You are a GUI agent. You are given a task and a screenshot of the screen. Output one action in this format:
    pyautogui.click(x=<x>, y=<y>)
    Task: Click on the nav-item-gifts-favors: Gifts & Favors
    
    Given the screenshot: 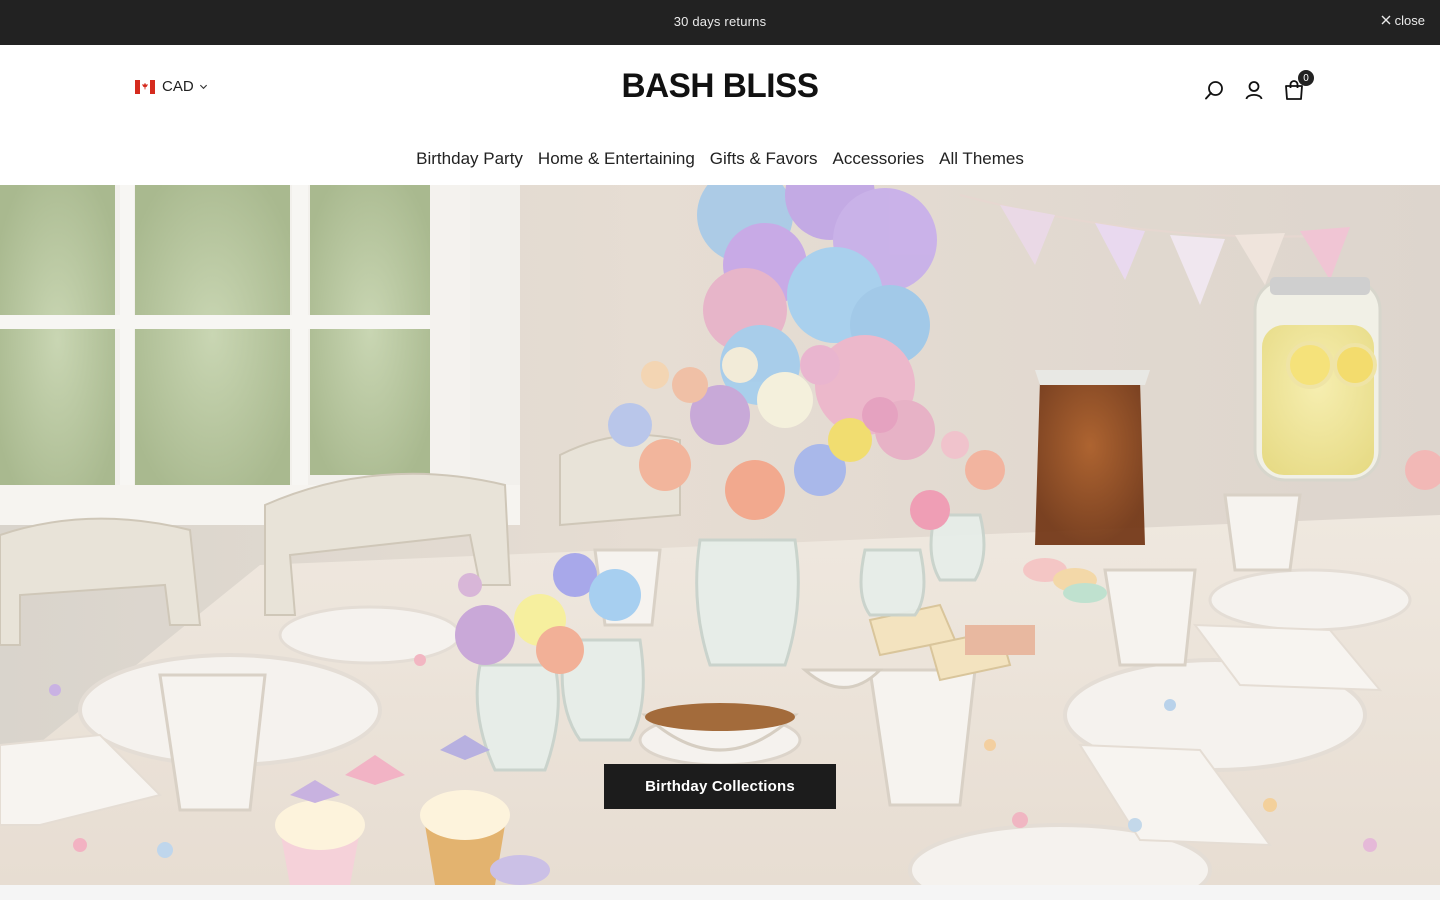 What is the action you would take?
    pyautogui.click(x=764, y=159)
    